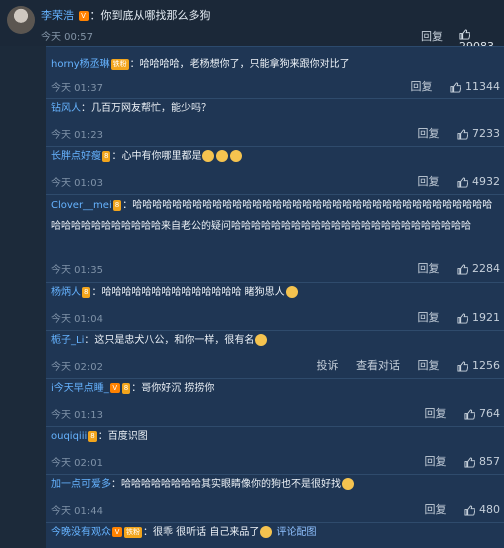  What do you see at coordinates (193, 292) in the screenshot?
I see `comment-body: 哈哈哈哈哈哈哈哈哈哈哈哈哈哈 睹狗思人` at bounding box center [193, 292].